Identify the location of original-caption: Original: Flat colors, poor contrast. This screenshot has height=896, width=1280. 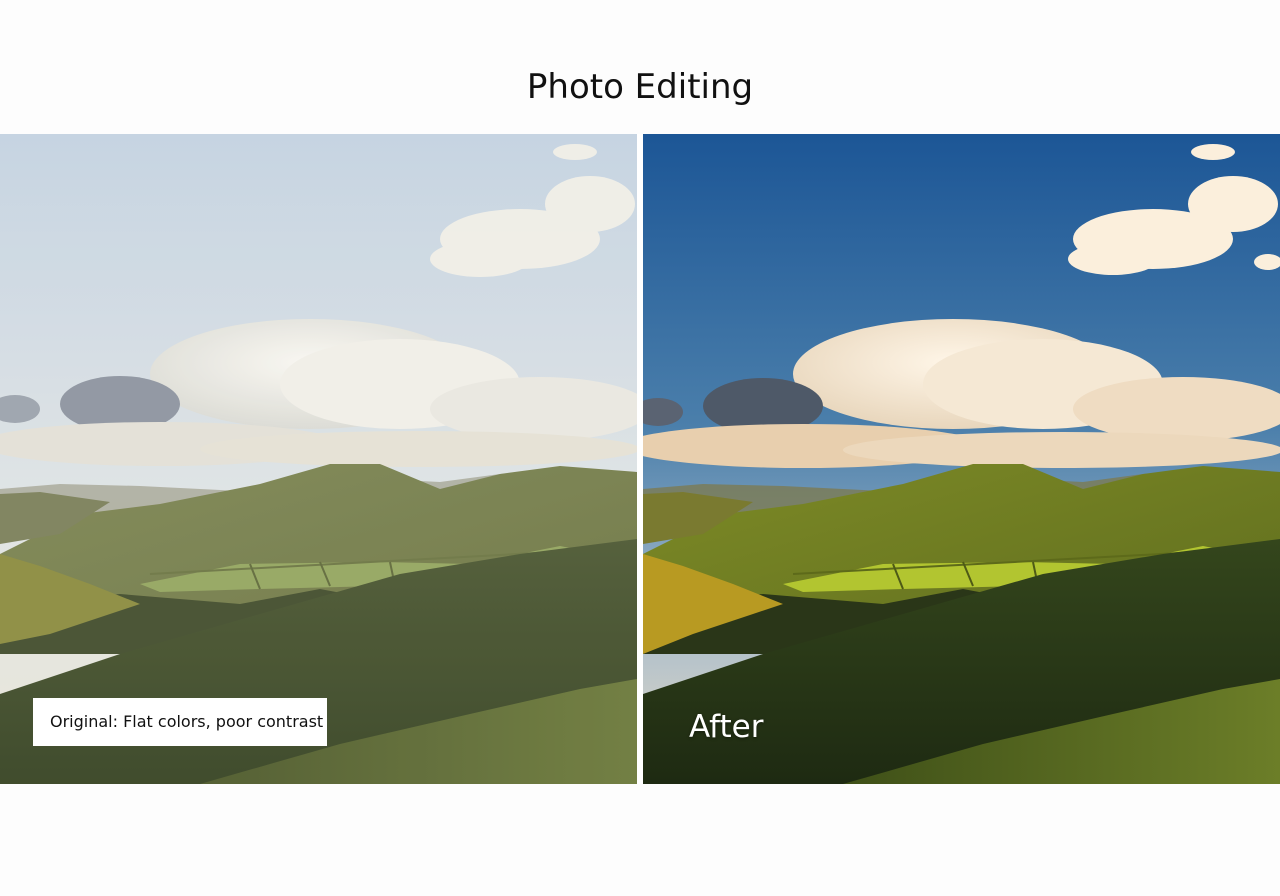
(180, 722).